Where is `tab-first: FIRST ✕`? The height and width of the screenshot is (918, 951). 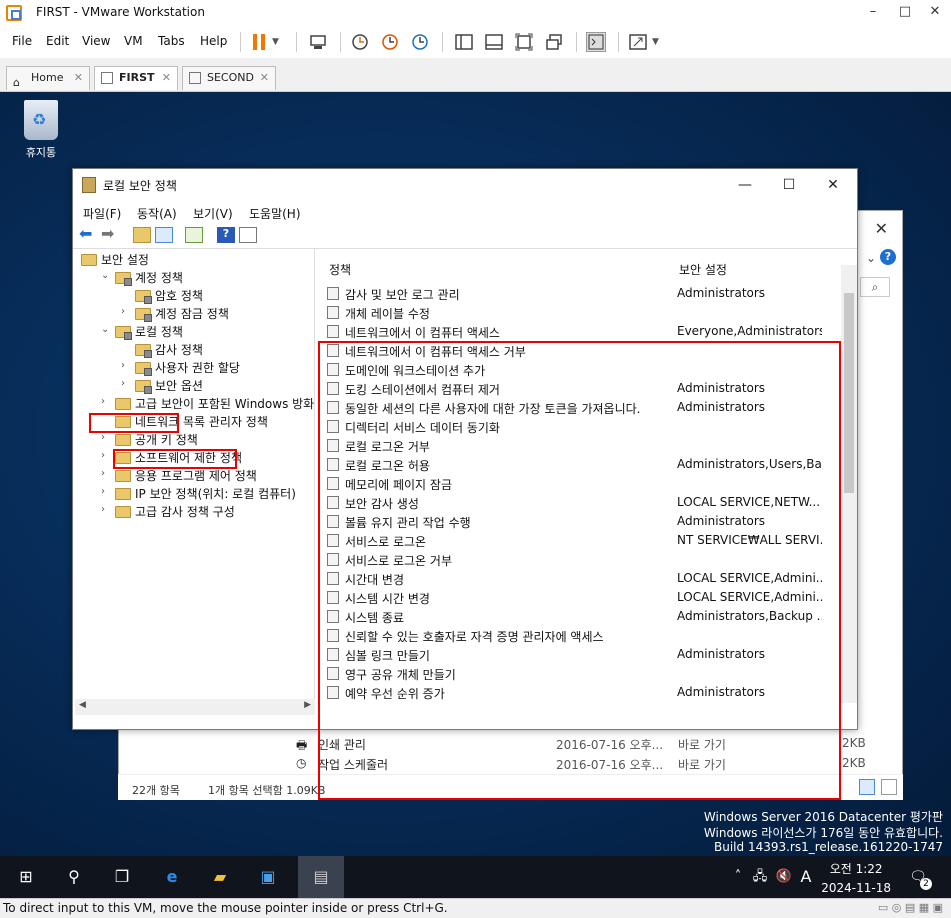 tab-first: FIRST ✕ is located at coordinates (136, 78).